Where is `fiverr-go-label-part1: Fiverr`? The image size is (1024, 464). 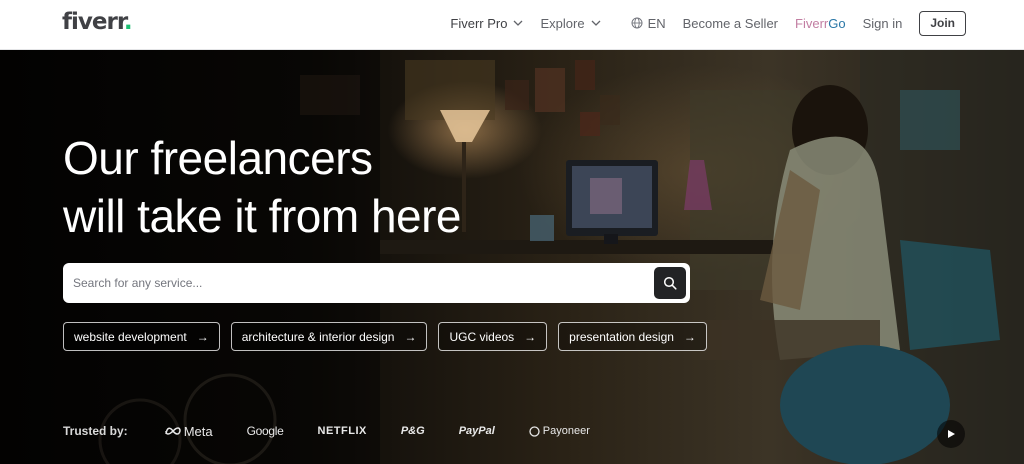 fiverr-go-label-part1: Fiverr is located at coordinates (812, 23).